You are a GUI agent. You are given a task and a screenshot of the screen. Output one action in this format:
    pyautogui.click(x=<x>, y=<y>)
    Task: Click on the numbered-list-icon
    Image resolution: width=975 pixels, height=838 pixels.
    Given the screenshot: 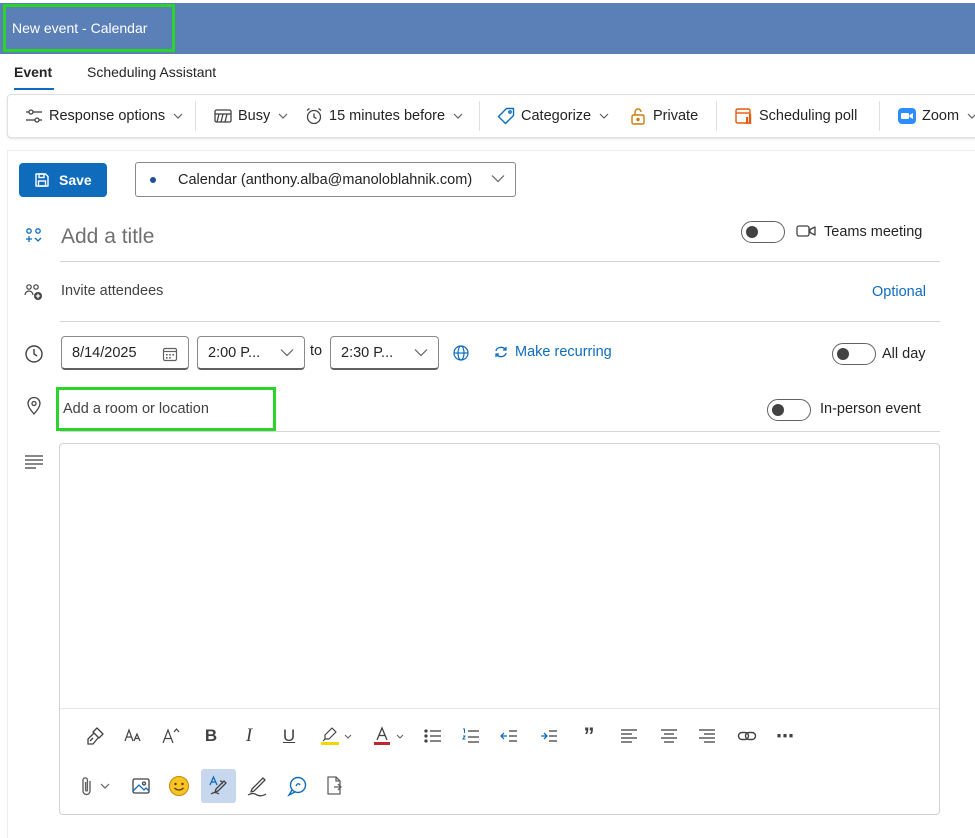 What is the action you would take?
    pyautogui.click(x=470, y=735)
    